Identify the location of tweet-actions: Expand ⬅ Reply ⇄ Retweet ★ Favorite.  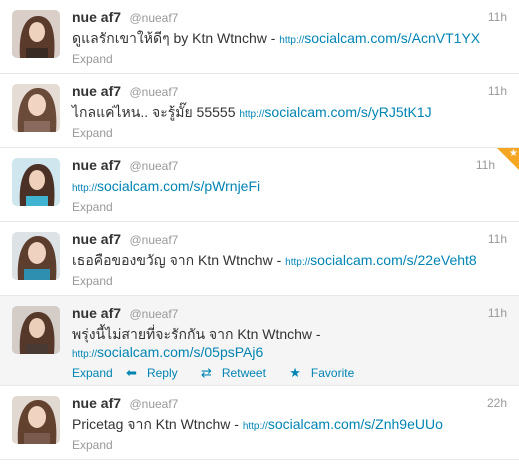
(223, 373).